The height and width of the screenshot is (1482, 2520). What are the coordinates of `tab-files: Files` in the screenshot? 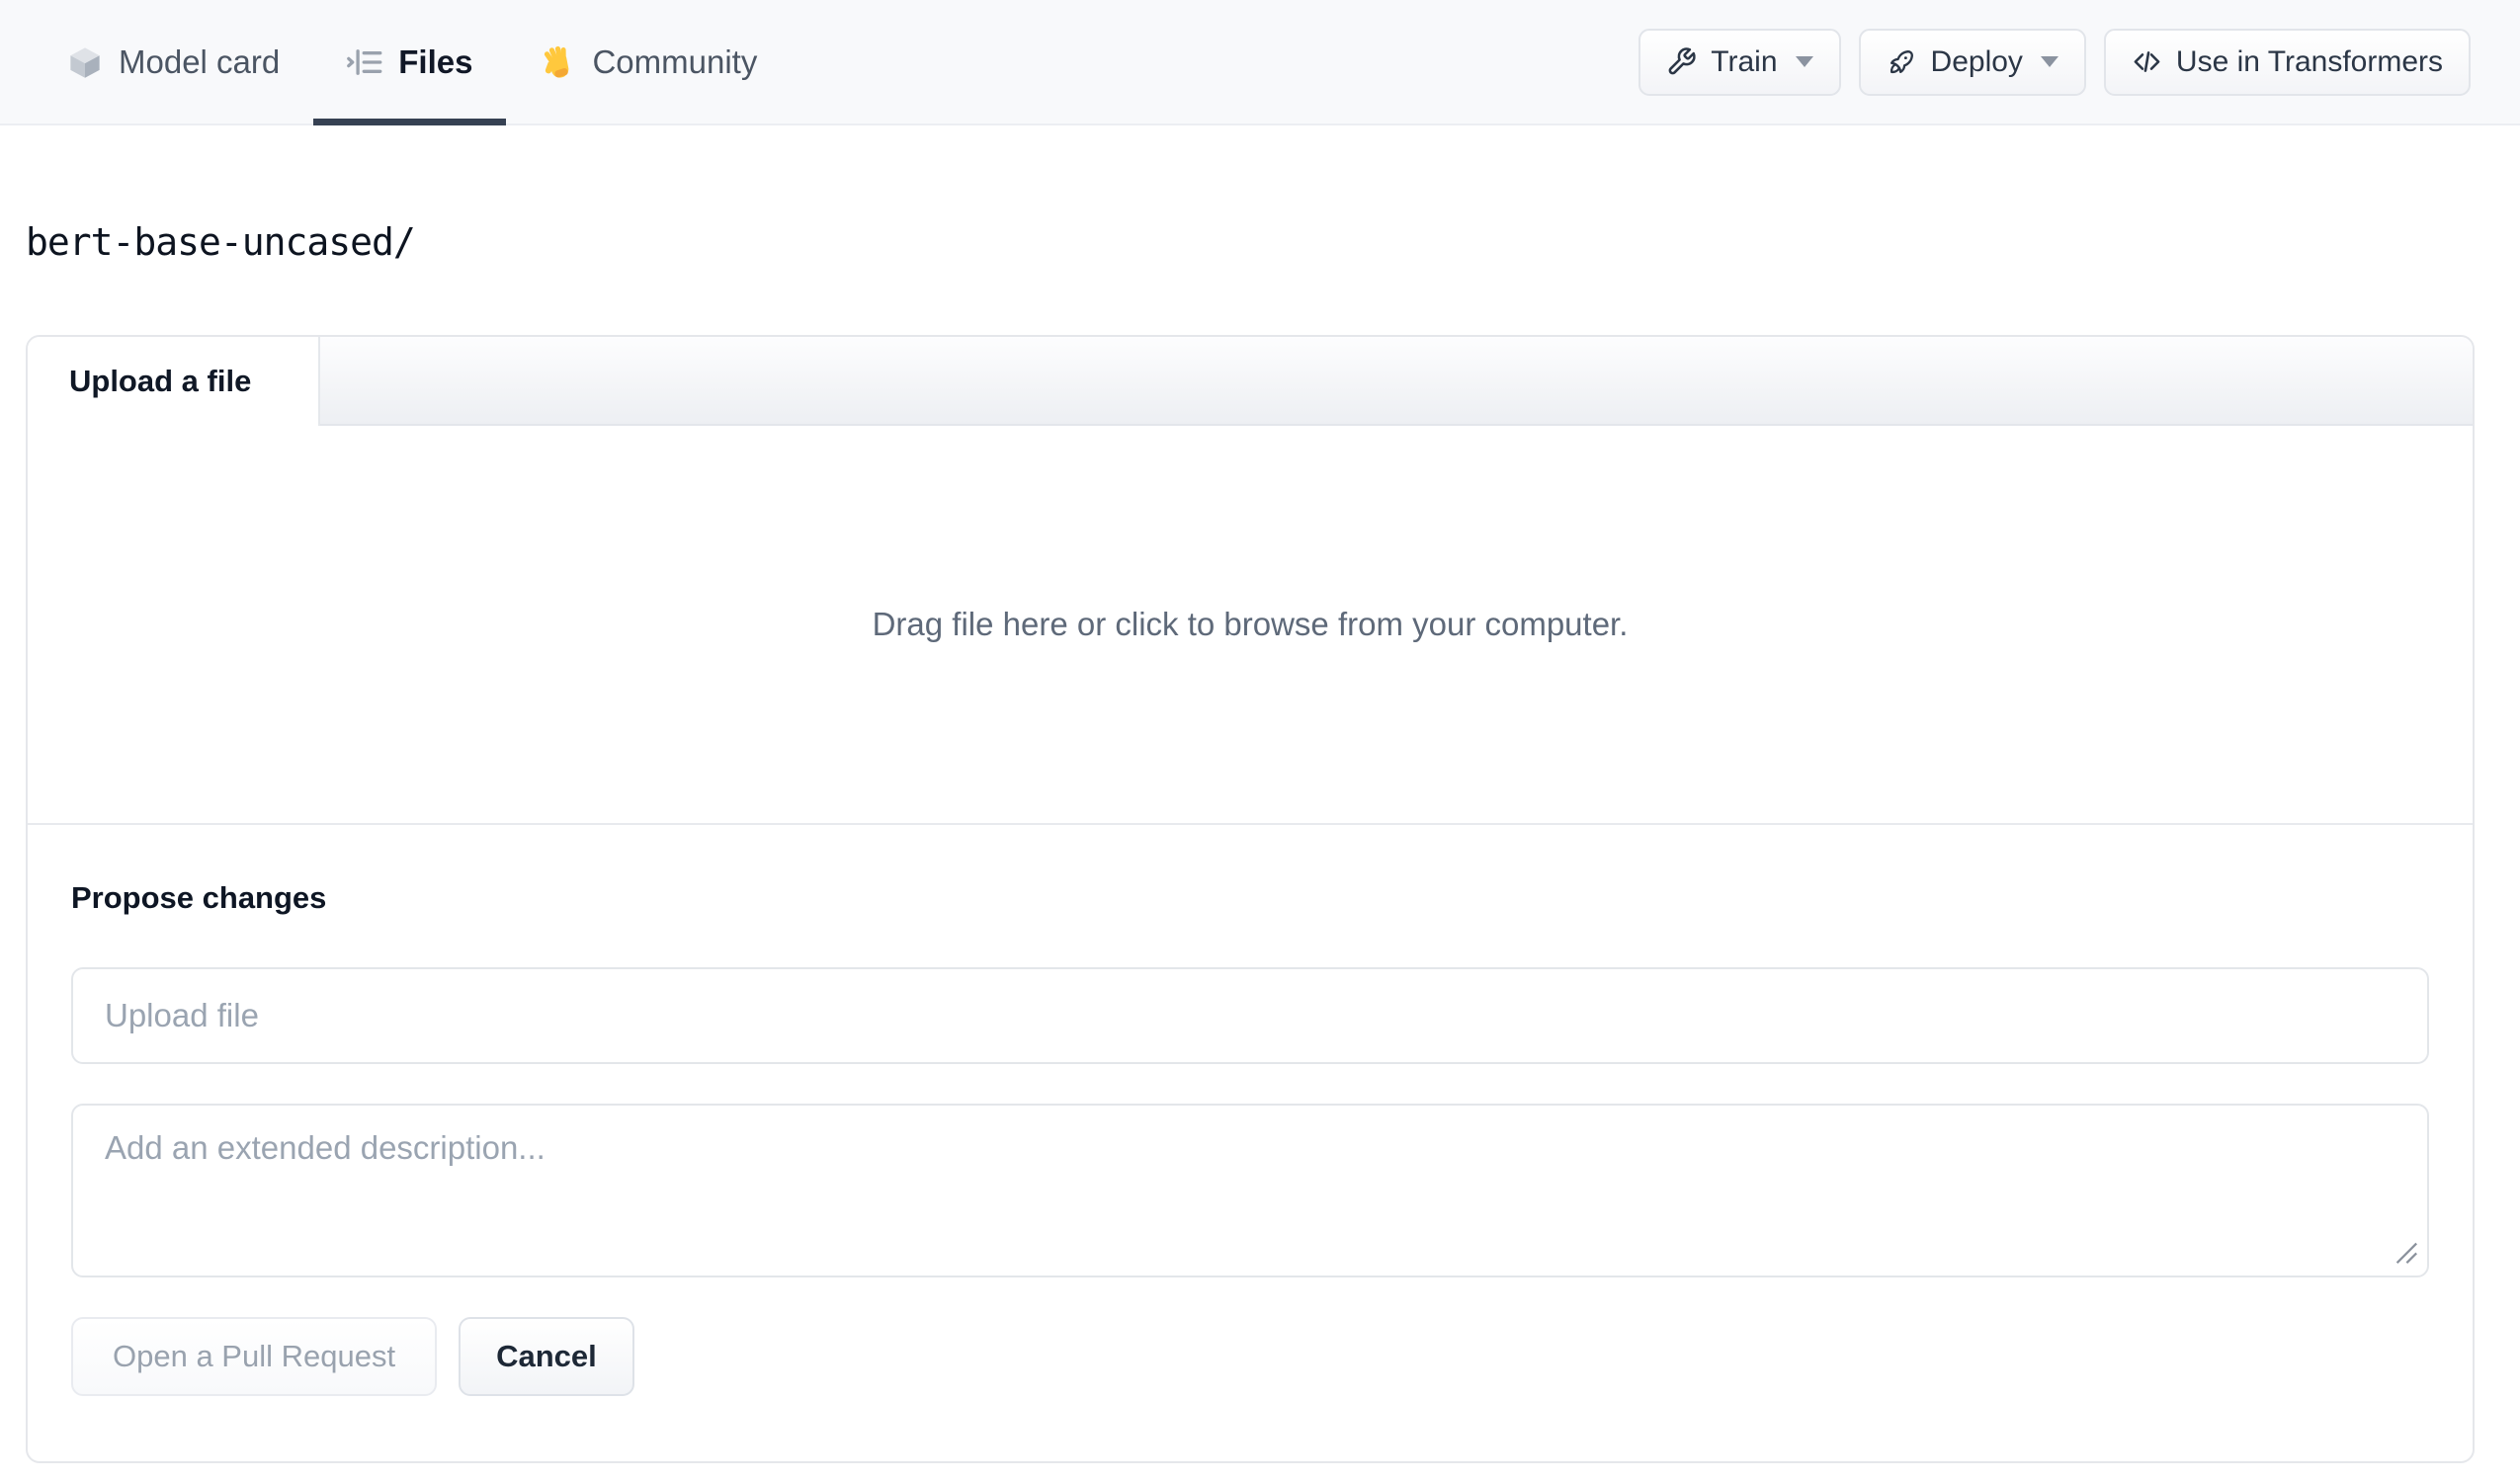 It's located at (410, 62).